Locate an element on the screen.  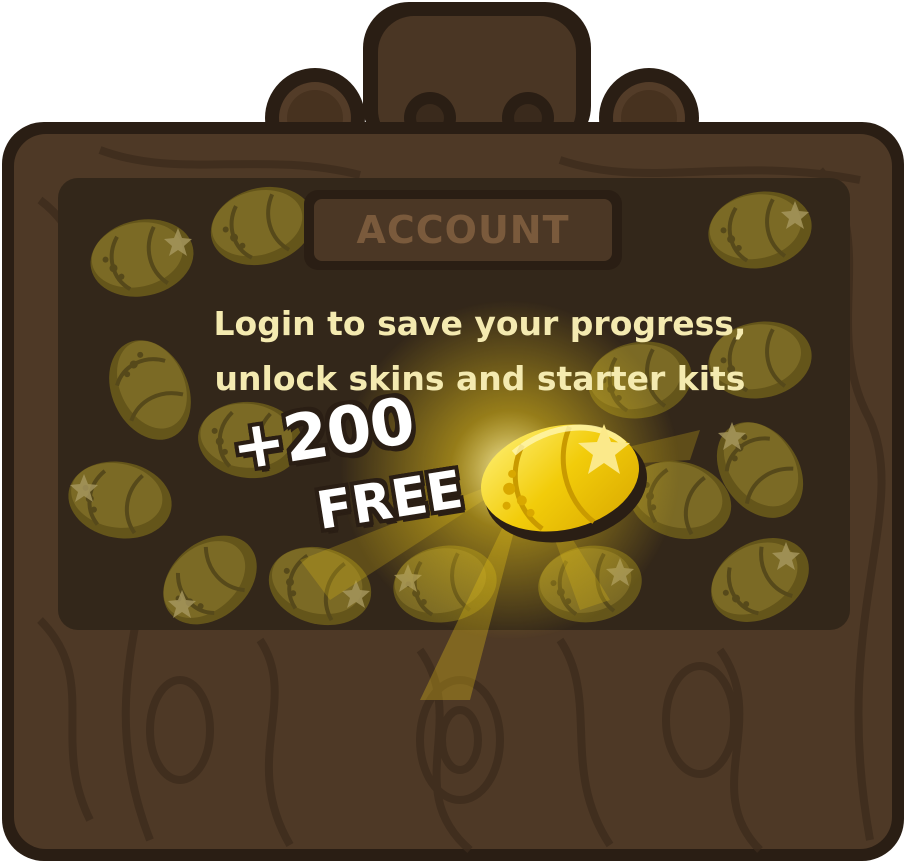
panel-title: ACCOUNT is located at coordinates (463, 230).